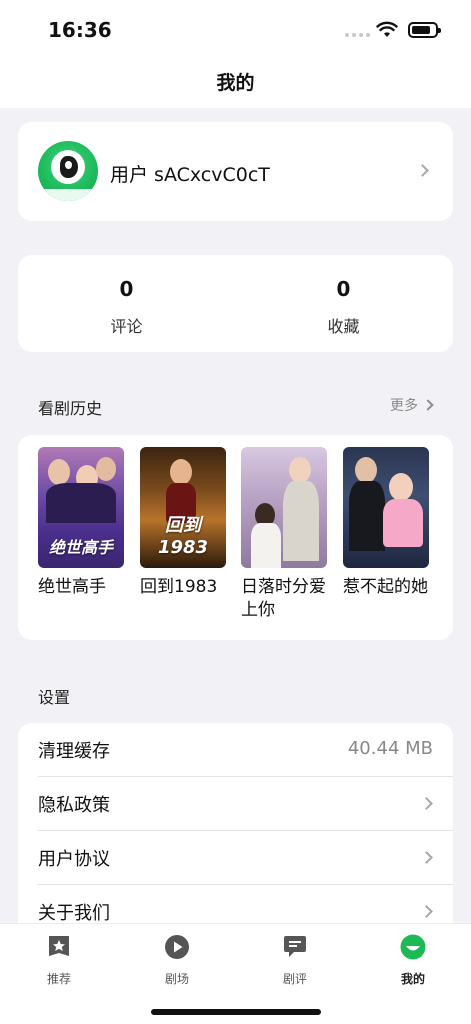 Image resolution: width=471 pixels, height=1024 pixels. What do you see at coordinates (390, 748) in the screenshot?
I see `cache-size: 40.44 MB` at bounding box center [390, 748].